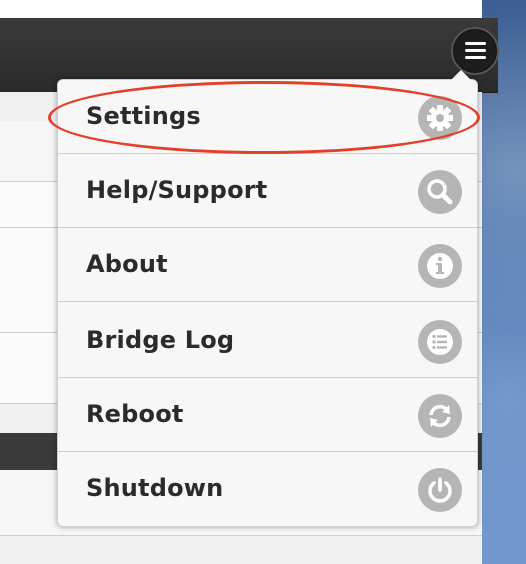 This screenshot has width=526, height=564. Describe the element at coordinates (440, 490) in the screenshot. I see `power-icon` at that location.